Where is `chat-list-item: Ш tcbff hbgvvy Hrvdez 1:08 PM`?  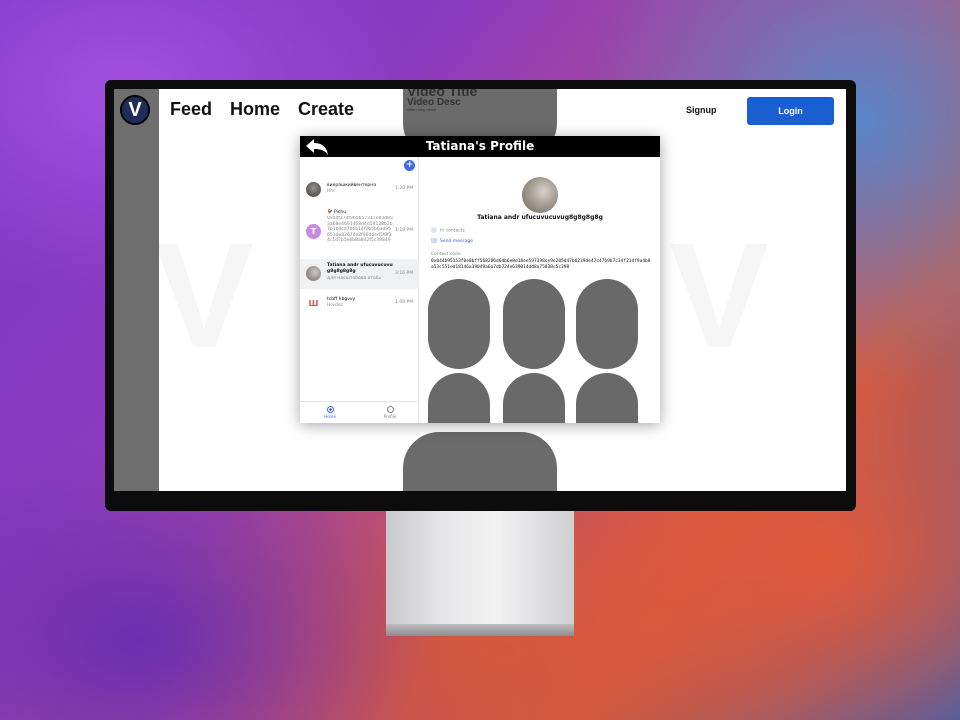 chat-list-item: Ш tcbff hbgvvy Hrvdez 1:08 PM is located at coordinates (359, 304).